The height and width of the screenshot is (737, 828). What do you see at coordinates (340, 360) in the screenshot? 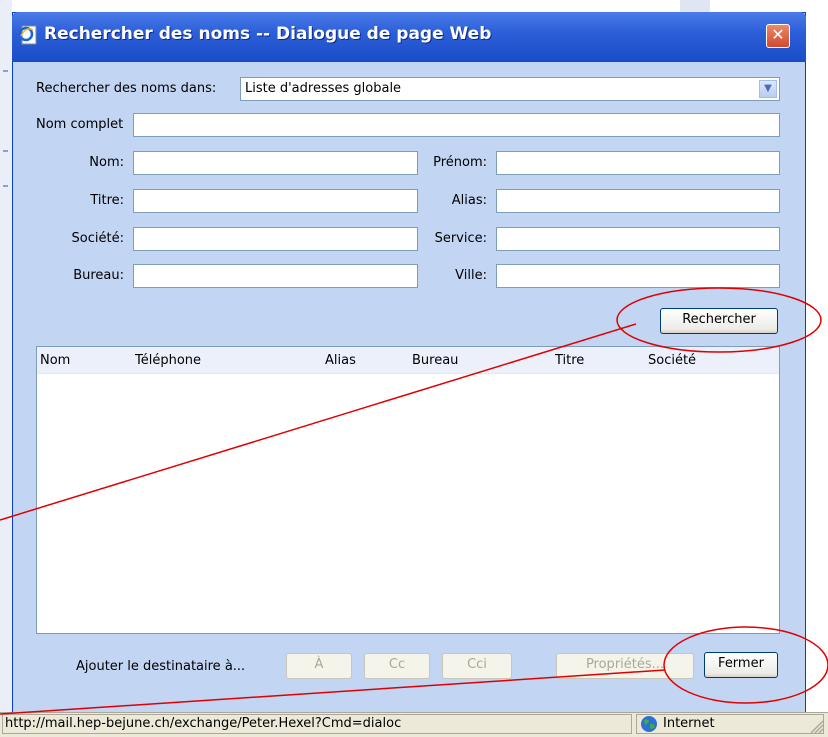
I see `column-header-alias: Alias` at bounding box center [340, 360].